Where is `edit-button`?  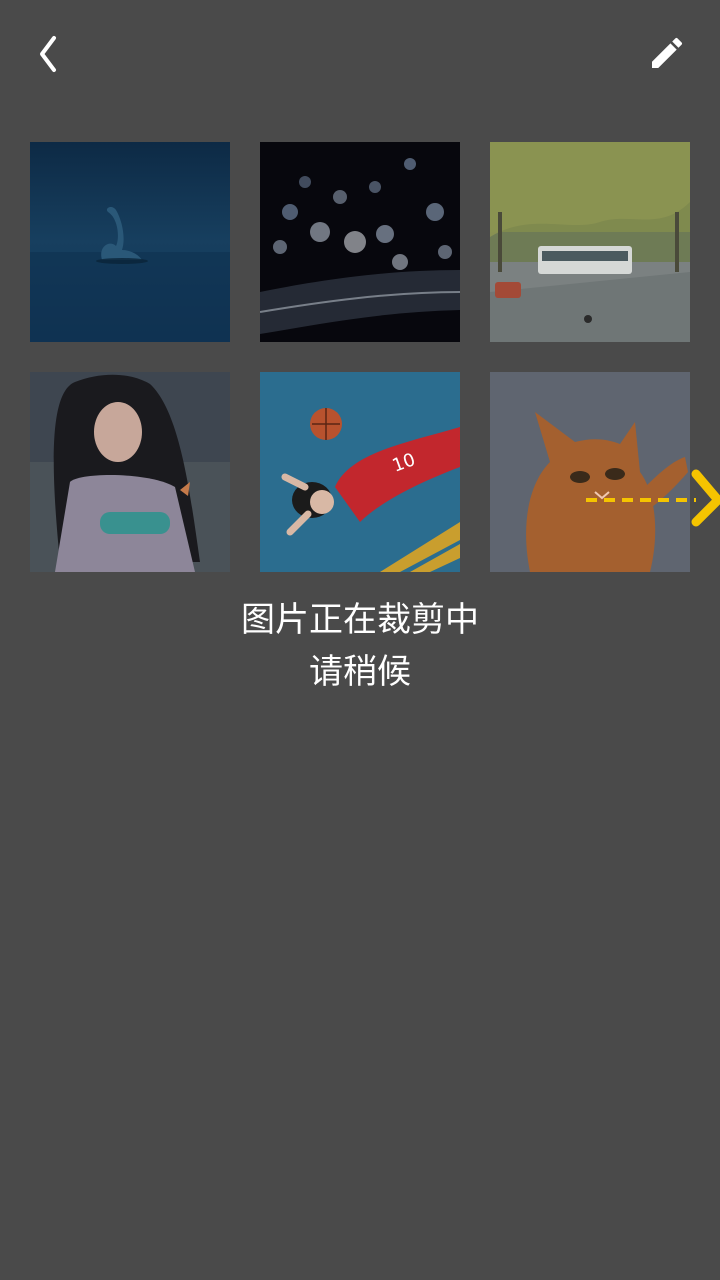 edit-button is located at coordinates (667, 53).